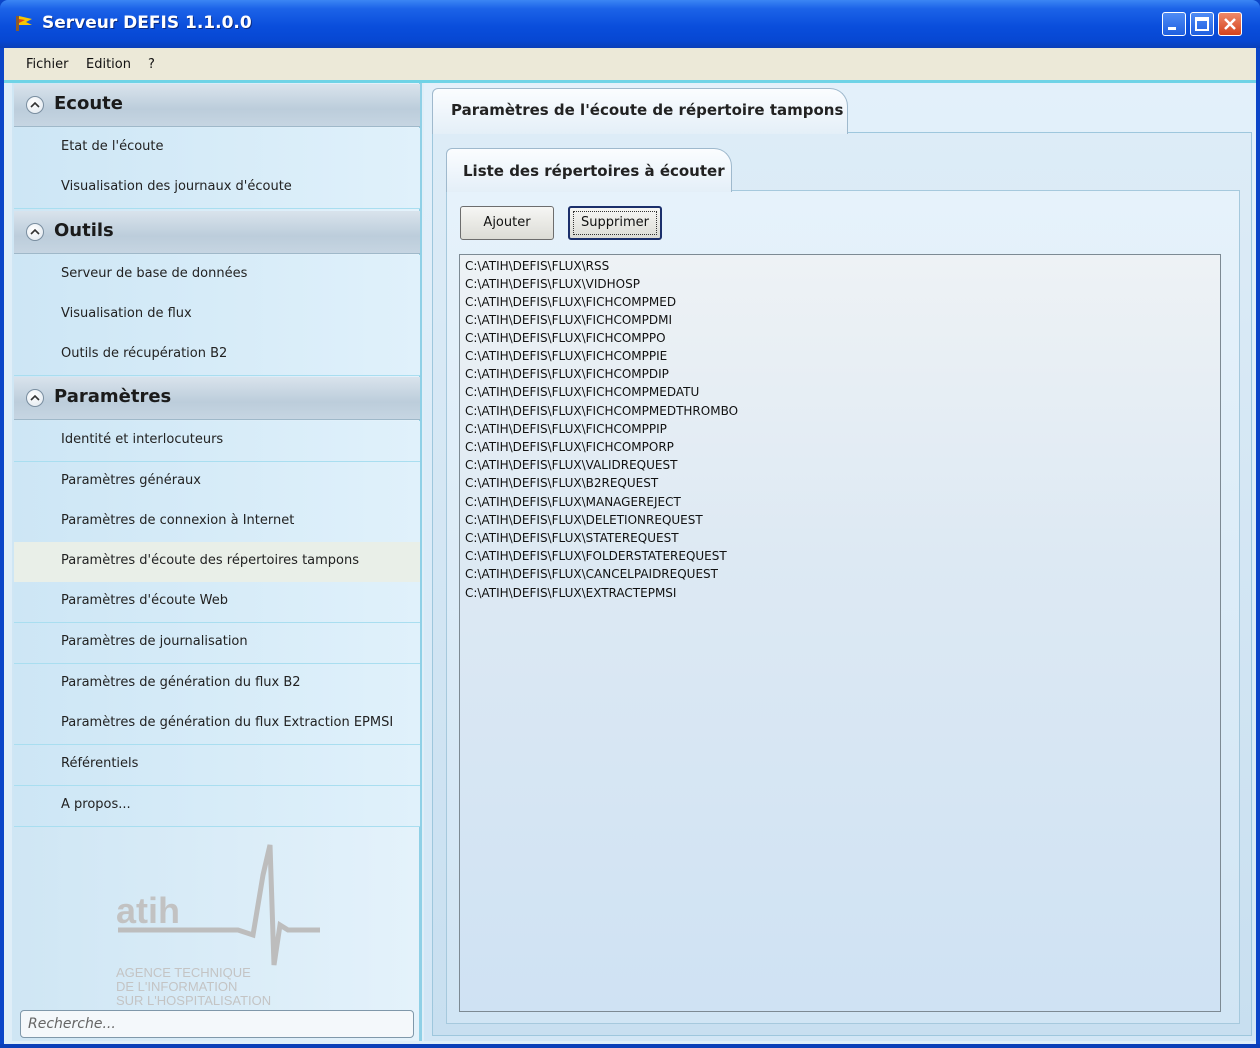 This screenshot has width=1260, height=1048. Describe the element at coordinates (181, 682) in the screenshot. I see `sidebar-item-label: Paramètres de génération du flux B2` at that location.